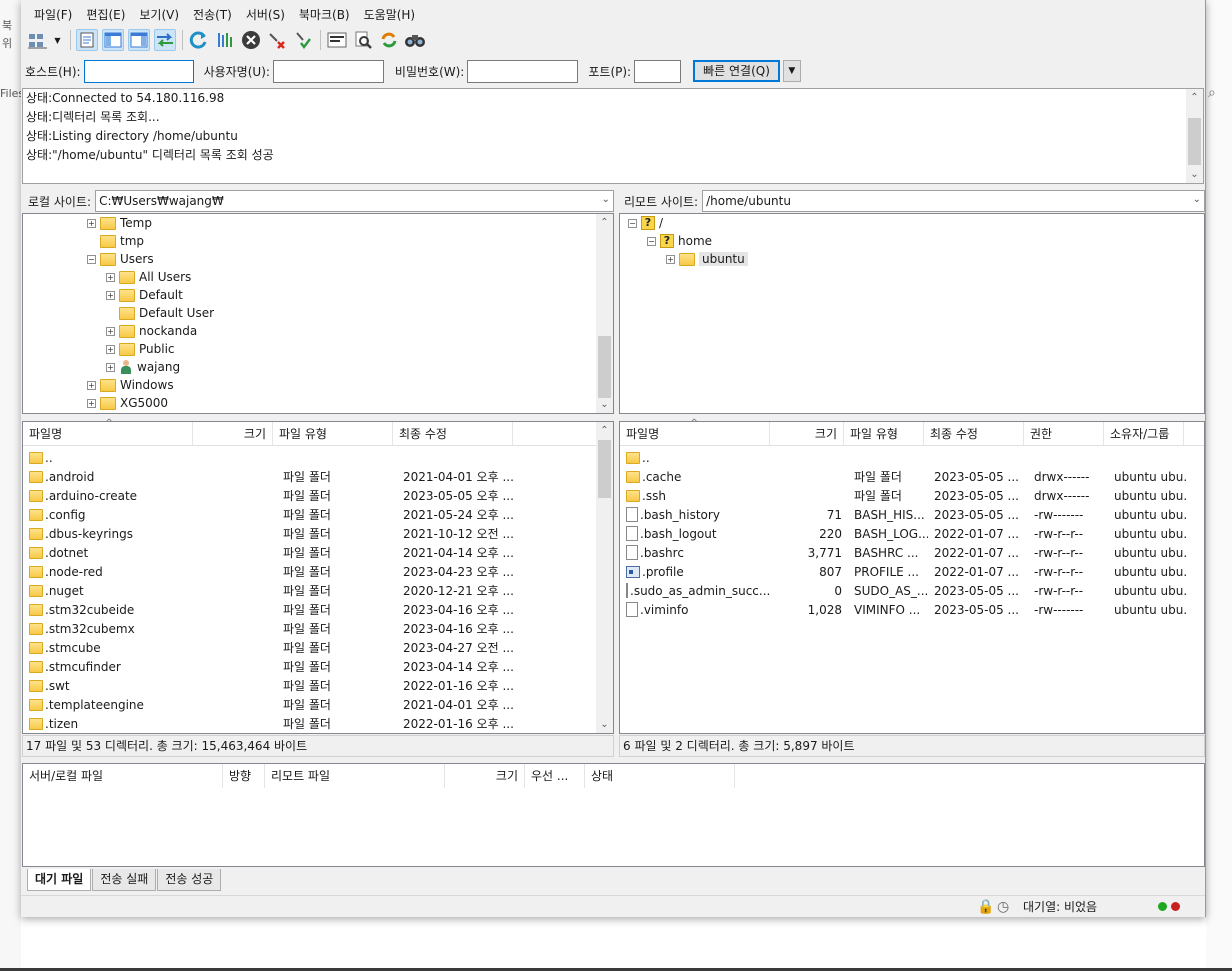 The image size is (1232, 971). What do you see at coordinates (244, 776) in the screenshot?
I see `column-header-direction: 방향` at bounding box center [244, 776].